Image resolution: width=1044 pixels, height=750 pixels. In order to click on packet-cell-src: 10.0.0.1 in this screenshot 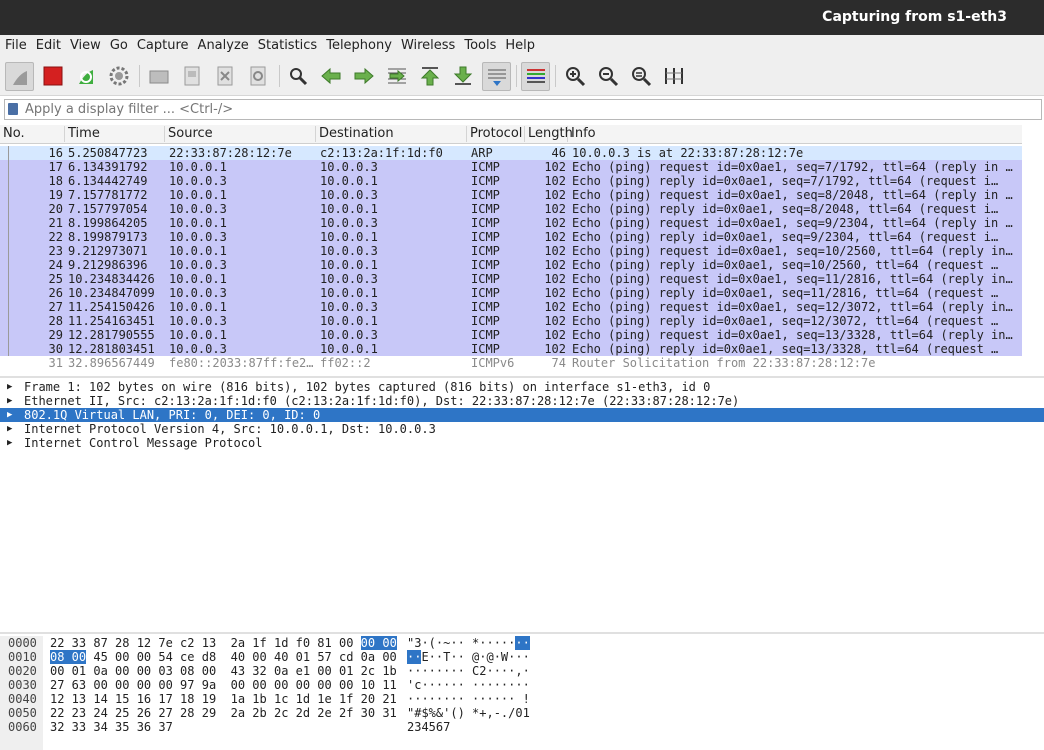, I will do `click(198, 223)`.